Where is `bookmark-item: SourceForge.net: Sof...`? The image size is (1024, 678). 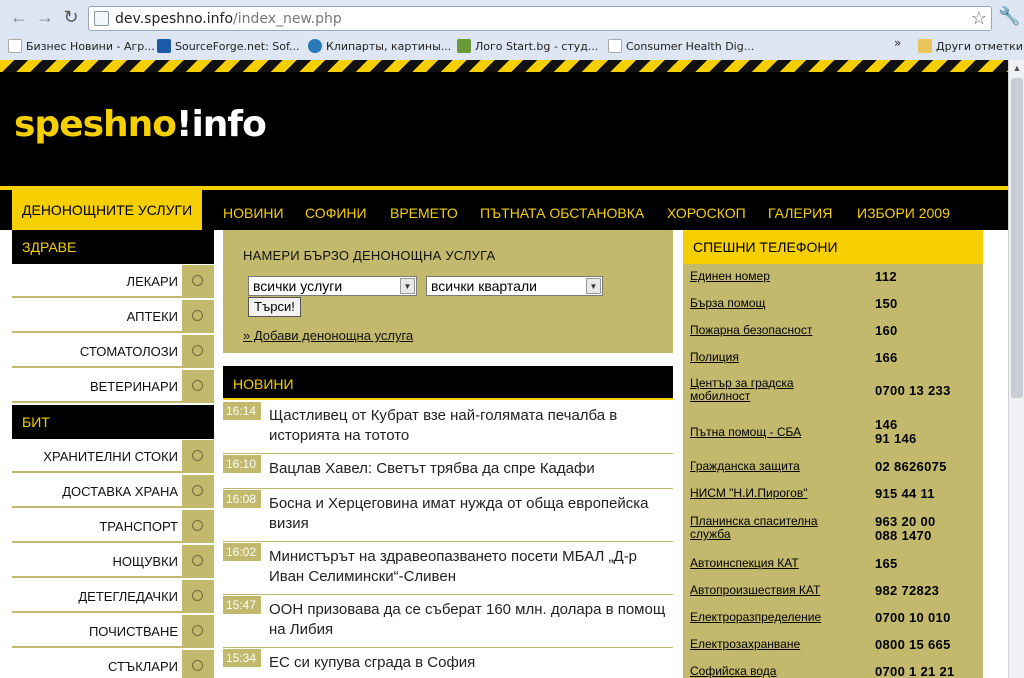 bookmark-item: SourceForge.net: Sof... is located at coordinates (228, 47).